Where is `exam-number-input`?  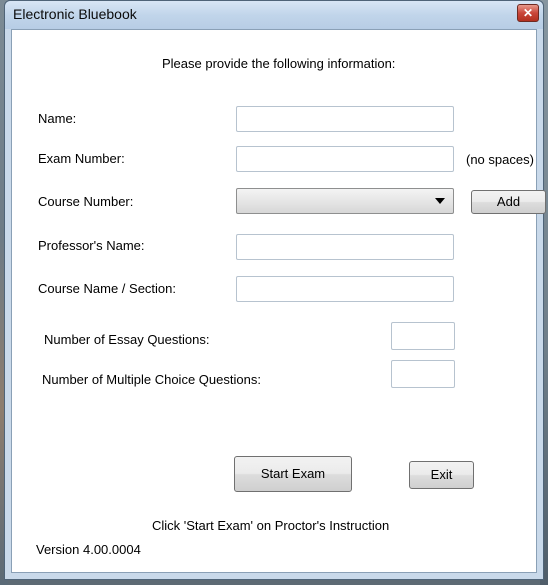
exam-number-input is located at coordinates (345, 159).